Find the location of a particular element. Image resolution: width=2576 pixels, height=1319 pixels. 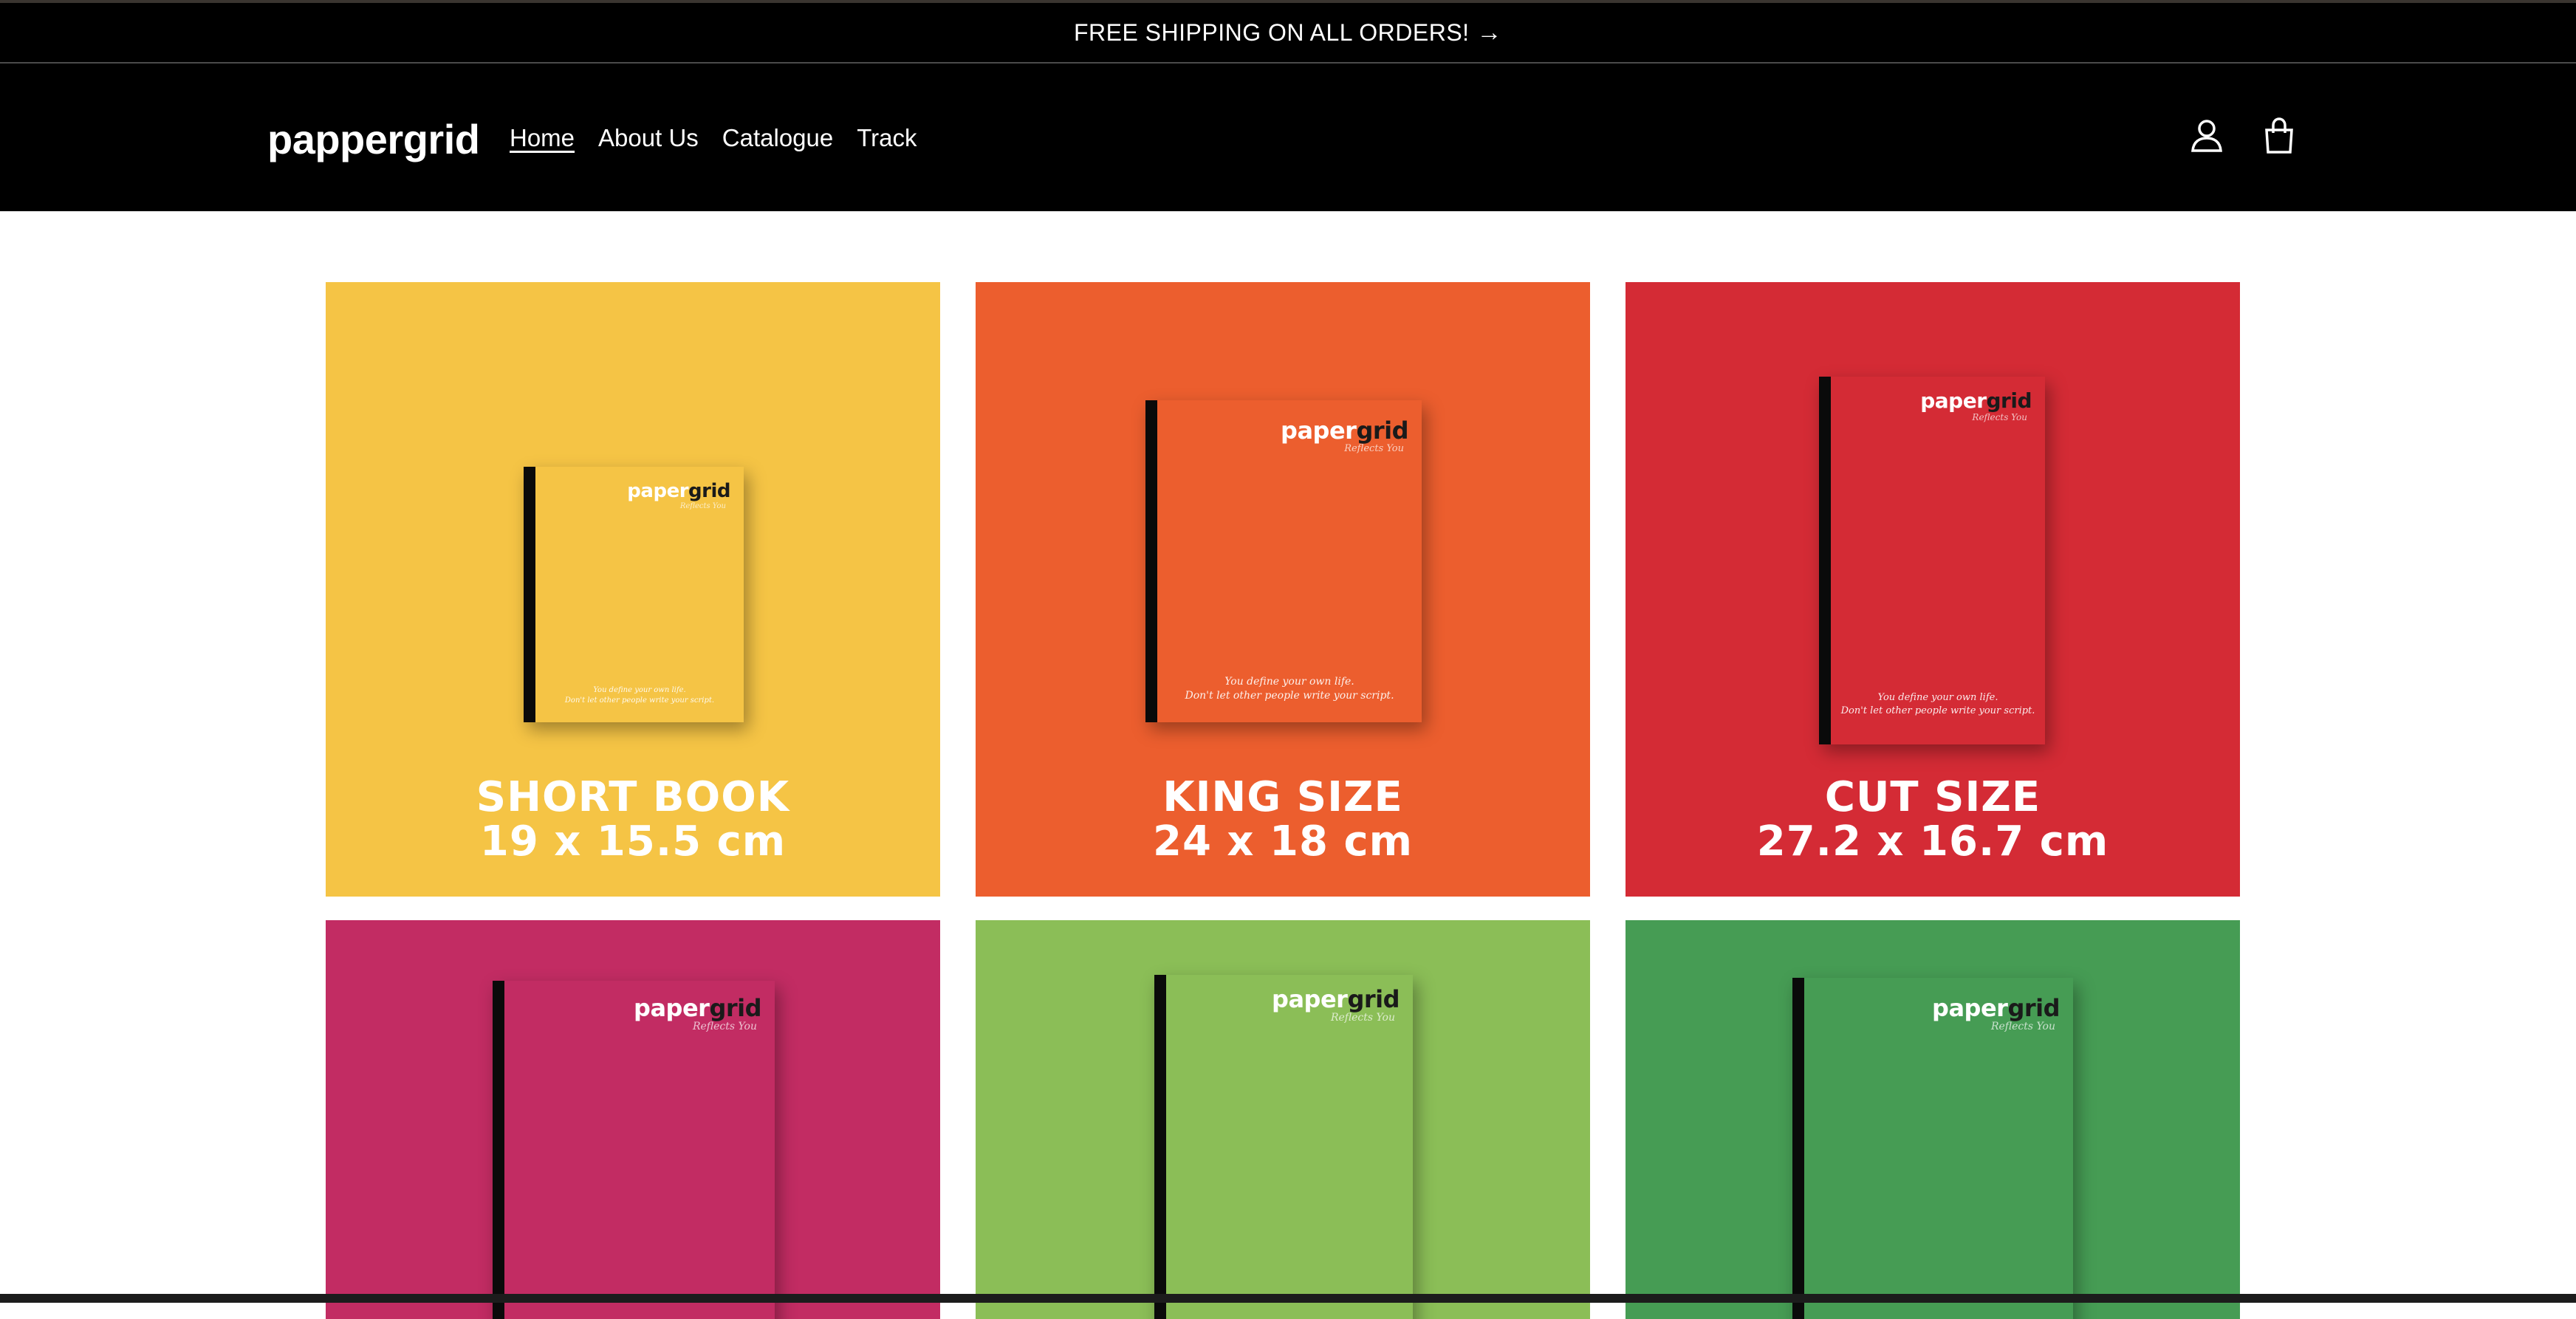

product-size: 27.2 x 16.7 cm is located at coordinates (1932, 842).